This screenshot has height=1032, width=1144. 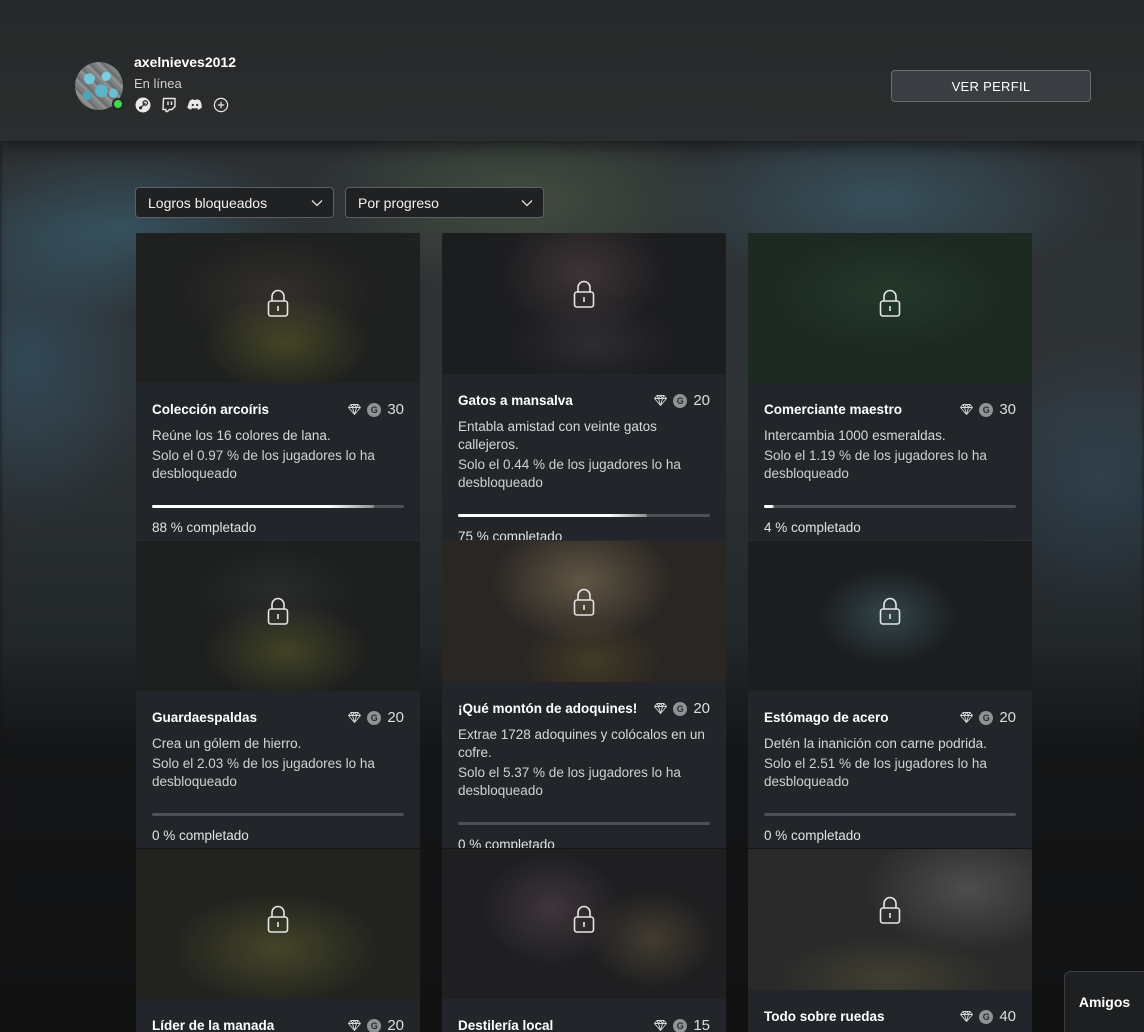 What do you see at coordinates (824, 1016) in the screenshot?
I see `achievement-title: Todo sobre ruedas` at bounding box center [824, 1016].